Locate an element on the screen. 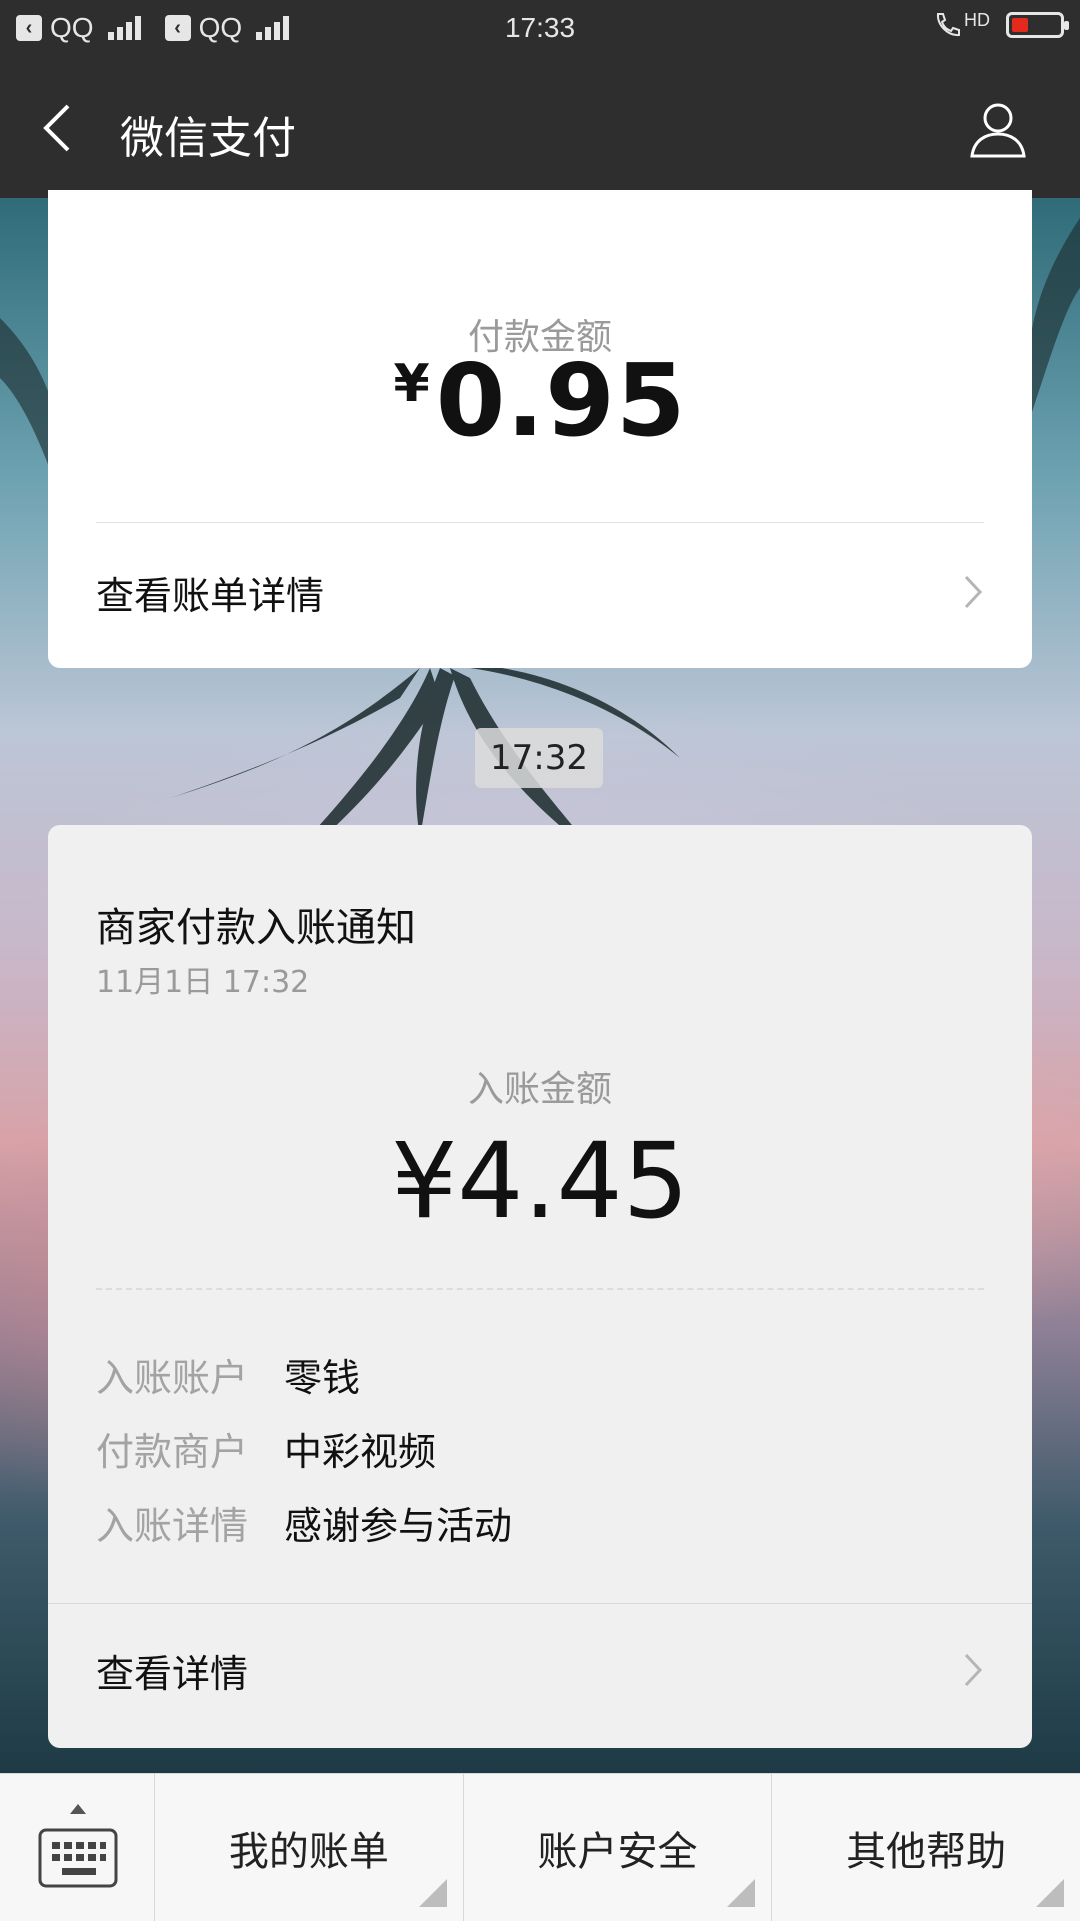 Image resolution: width=1080 pixels, height=1921 pixels. status-right: HD is located at coordinates (1000, 25).